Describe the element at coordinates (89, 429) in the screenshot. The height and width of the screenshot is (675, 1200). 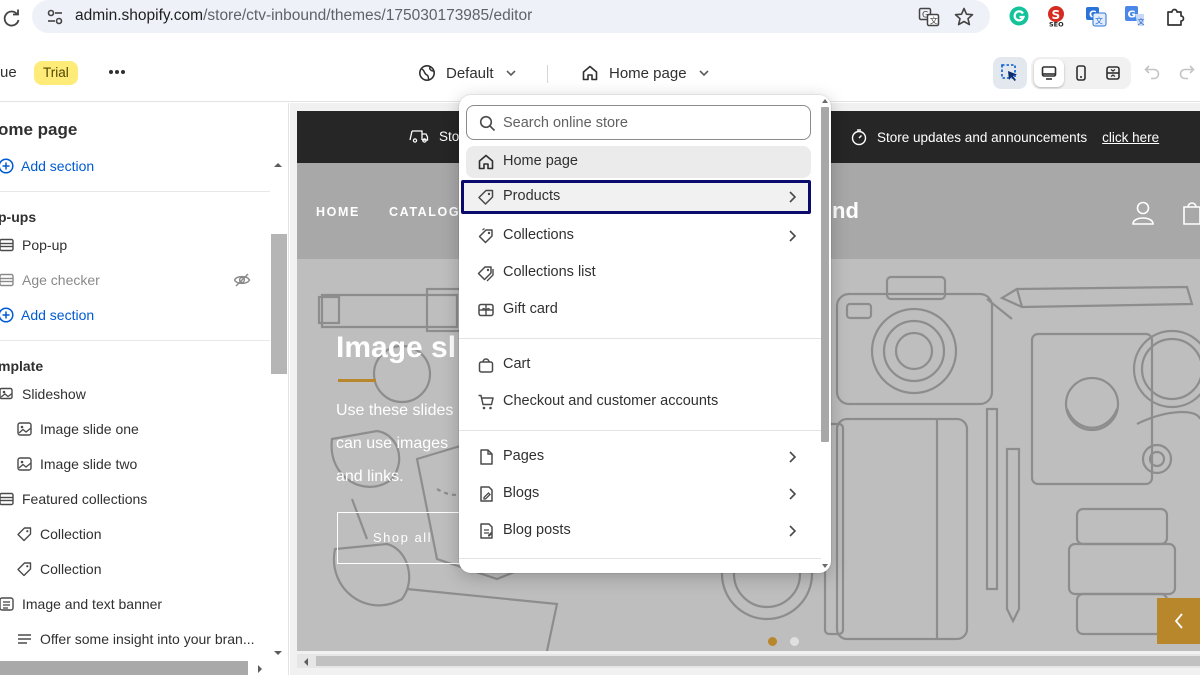
I see `sidebar-item-label: Image slide one` at that location.